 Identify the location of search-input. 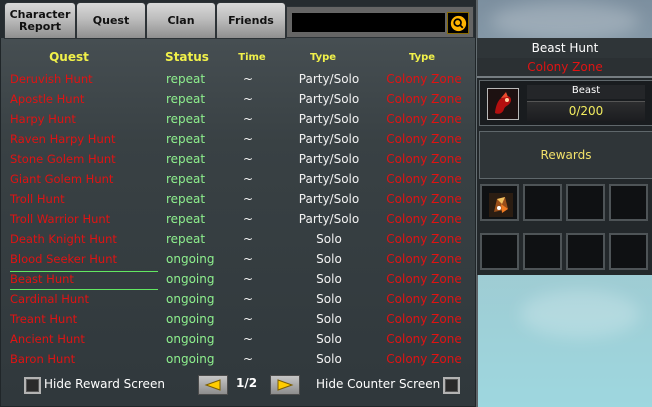
(368, 22).